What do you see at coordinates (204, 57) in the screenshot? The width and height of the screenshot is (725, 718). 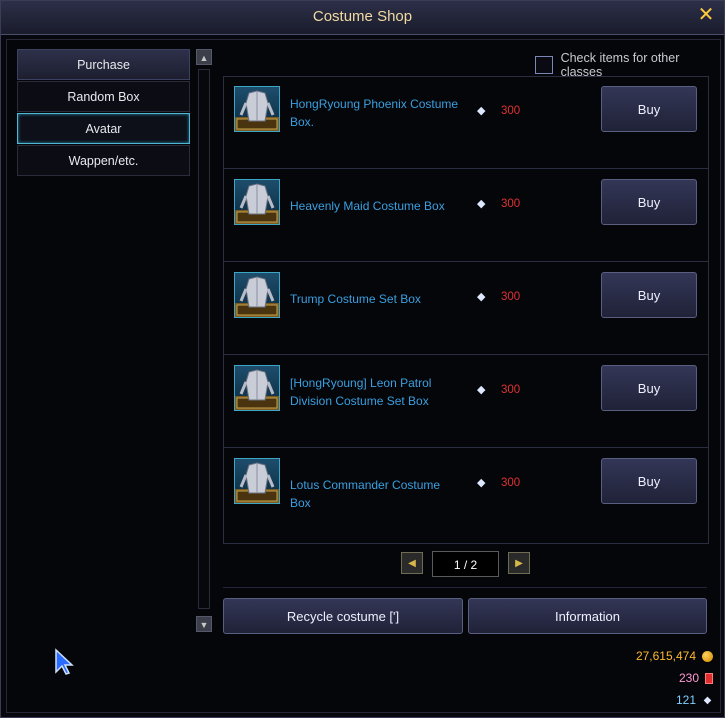 I see `scroll-up-icon: ▲` at bounding box center [204, 57].